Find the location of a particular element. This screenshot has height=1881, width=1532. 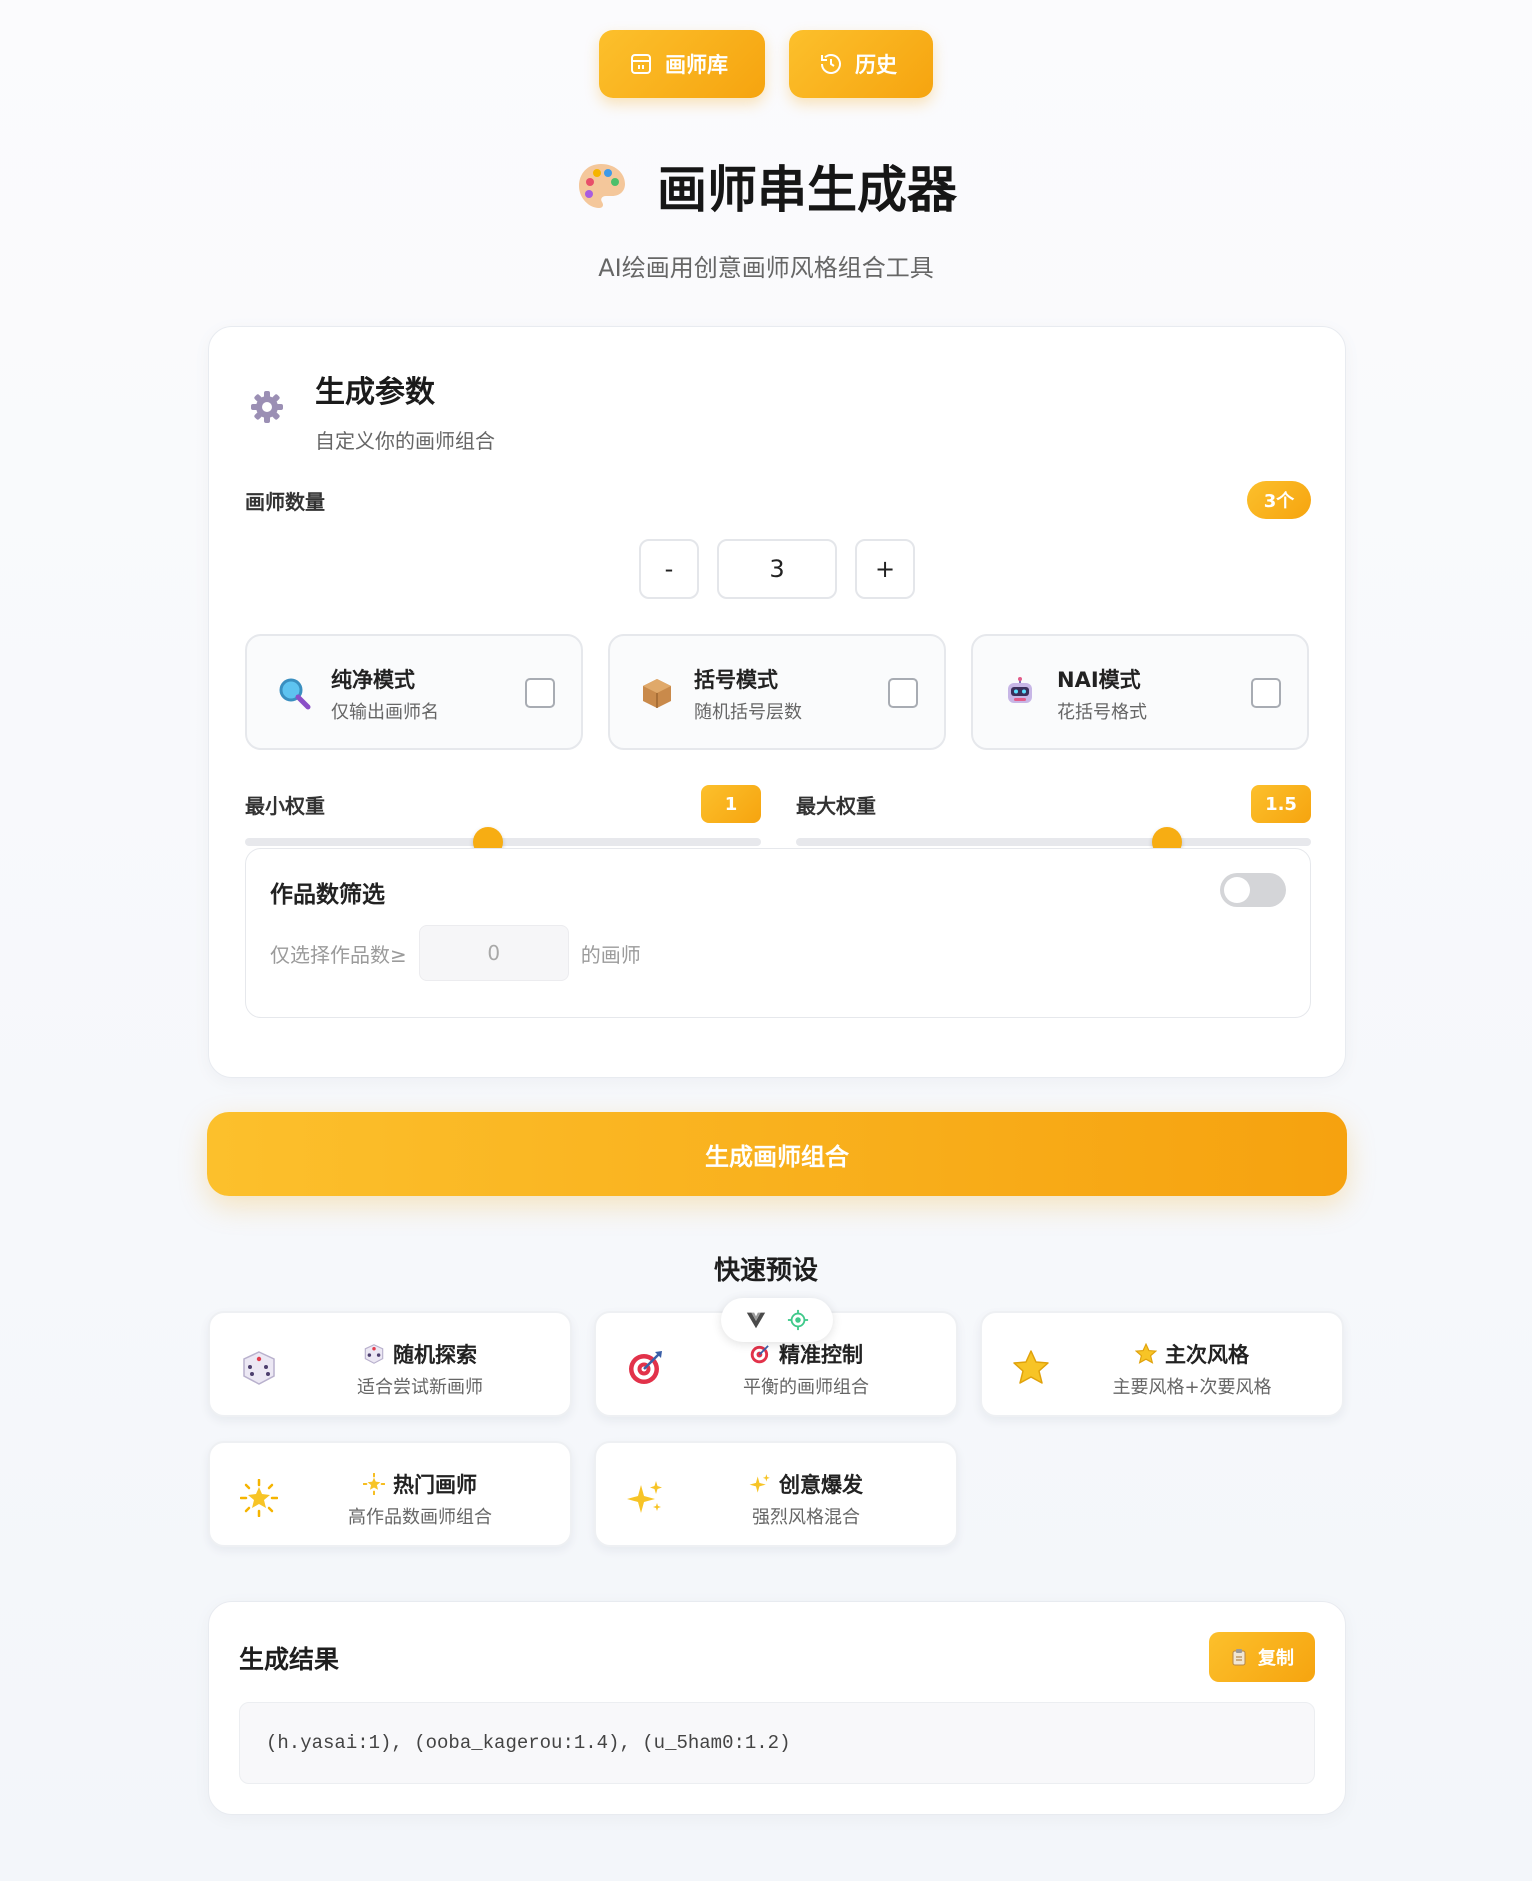

mode-options: 纯净模式 仅输出画师名 括号模式 随机括号层数 NAI模式 花括号格式 is located at coordinates (777, 692).